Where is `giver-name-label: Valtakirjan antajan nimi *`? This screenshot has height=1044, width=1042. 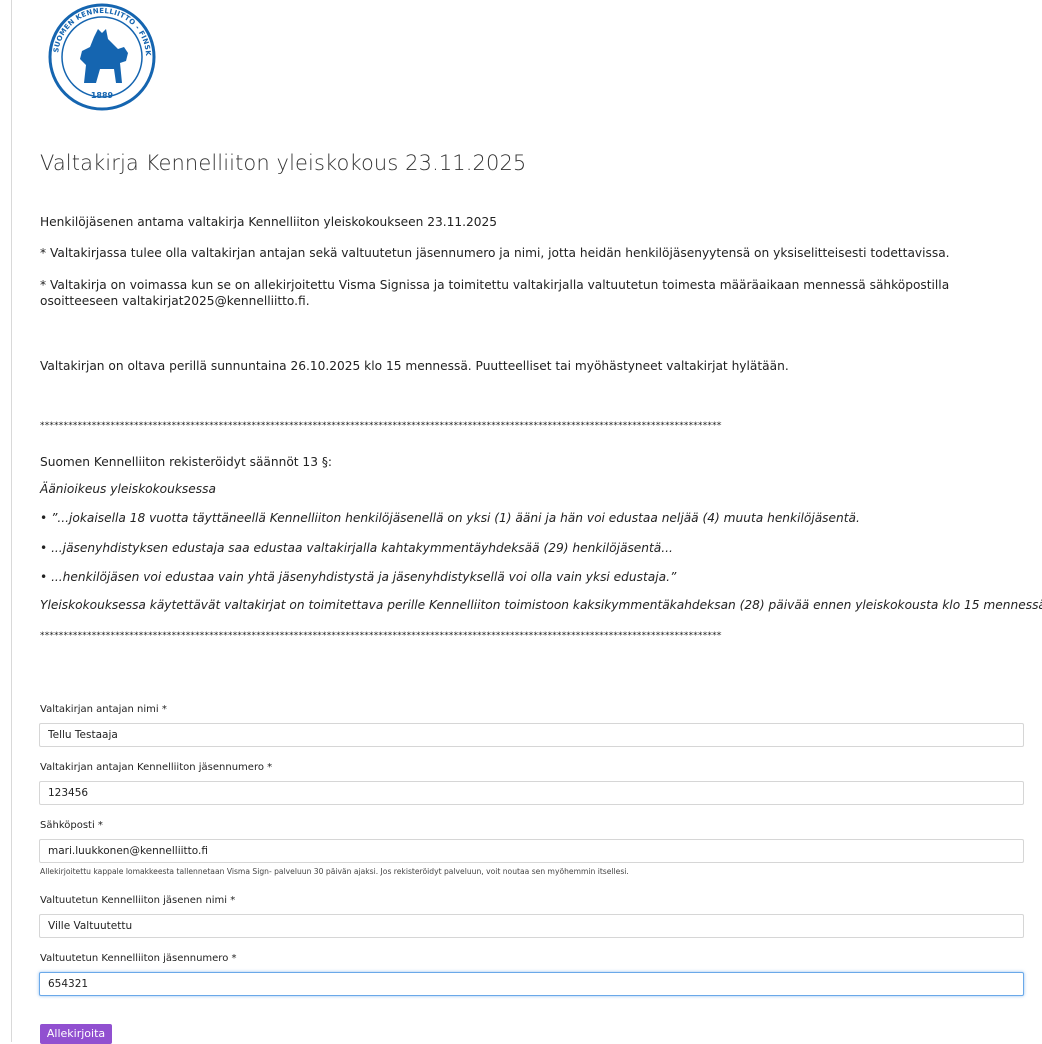 giver-name-label: Valtakirjan antajan nimi * is located at coordinates (103, 709).